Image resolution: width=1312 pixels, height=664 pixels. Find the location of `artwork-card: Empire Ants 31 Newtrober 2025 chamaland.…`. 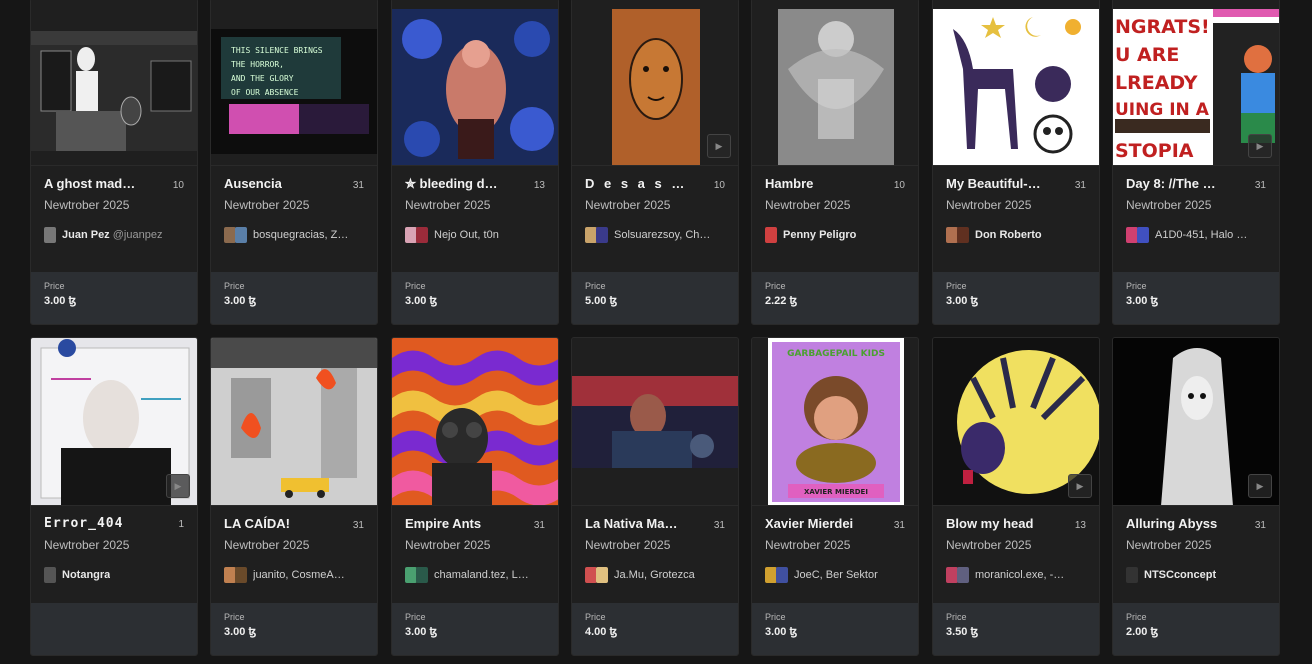

artwork-card: Empire Ants 31 Newtrober 2025 chamaland.… is located at coordinates (475, 496).